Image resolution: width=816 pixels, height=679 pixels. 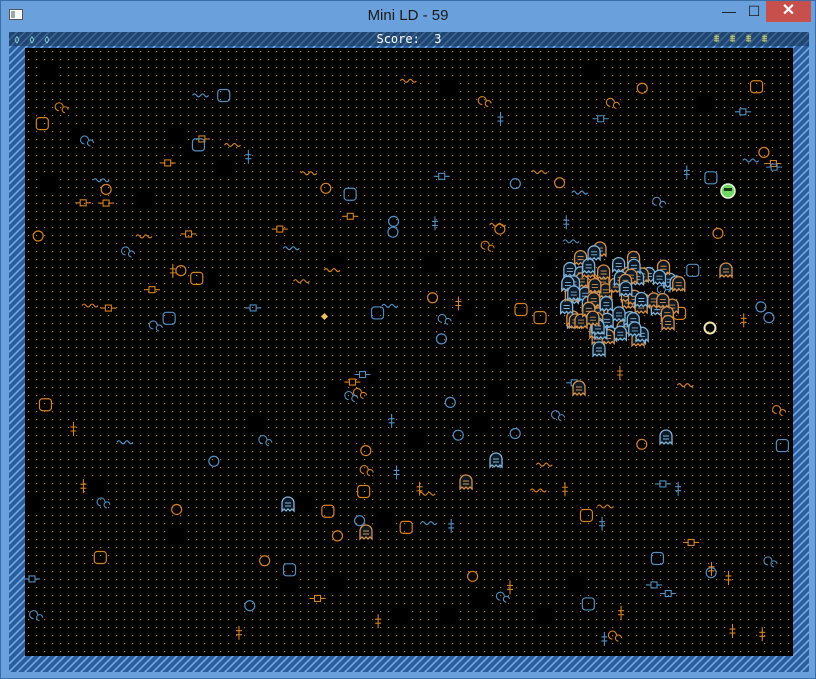 What do you see at coordinates (788, 11) in the screenshot?
I see `close-button: ✕` at bounding box center [788, 11].